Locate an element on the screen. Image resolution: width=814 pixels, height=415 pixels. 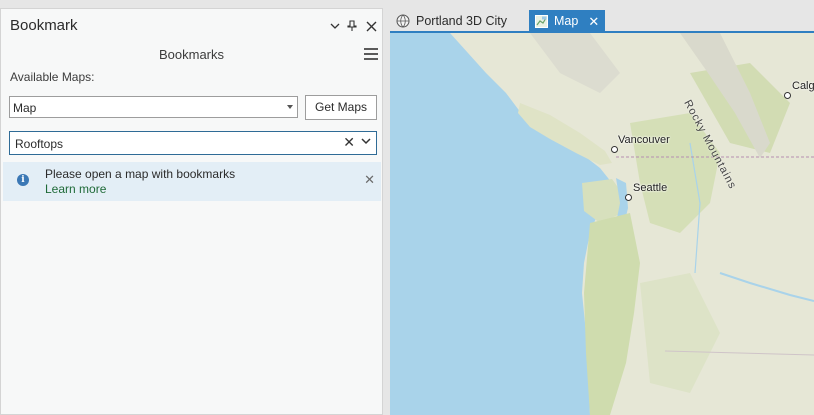
close-pane-icon is located at coordinates (371, 26).